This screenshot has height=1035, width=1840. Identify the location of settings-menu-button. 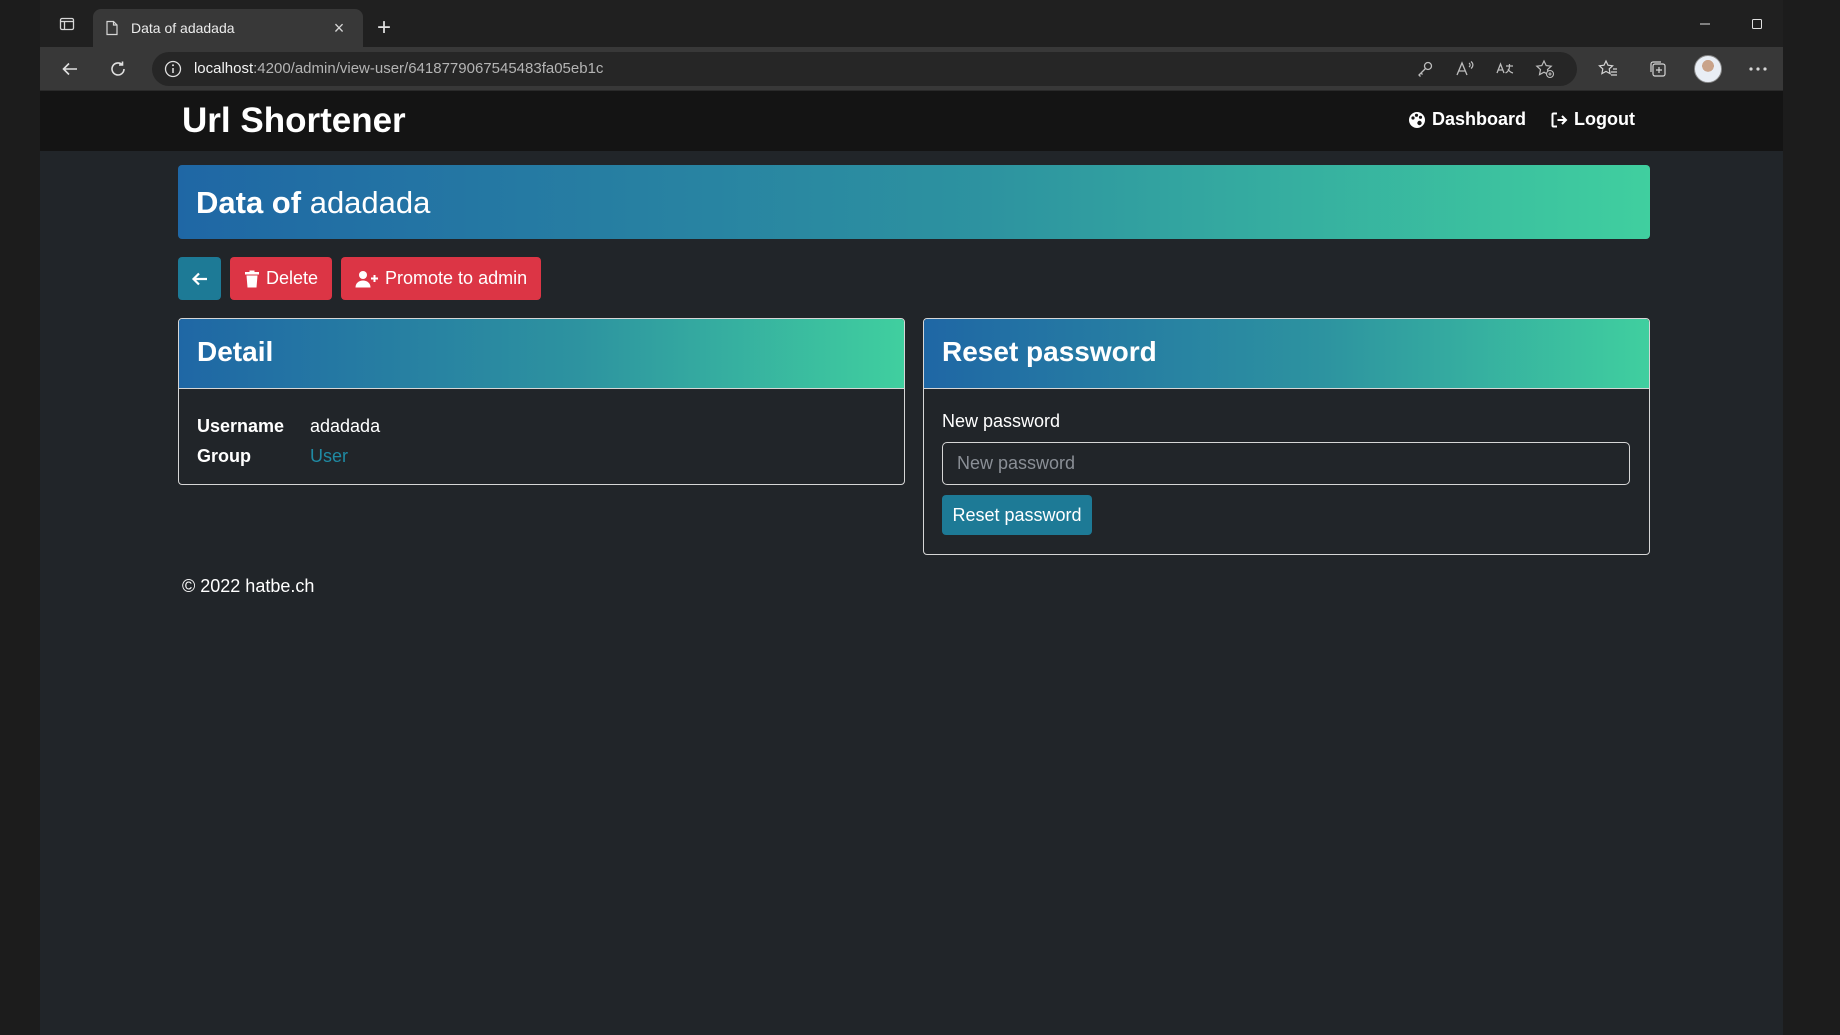
(1758, 69).